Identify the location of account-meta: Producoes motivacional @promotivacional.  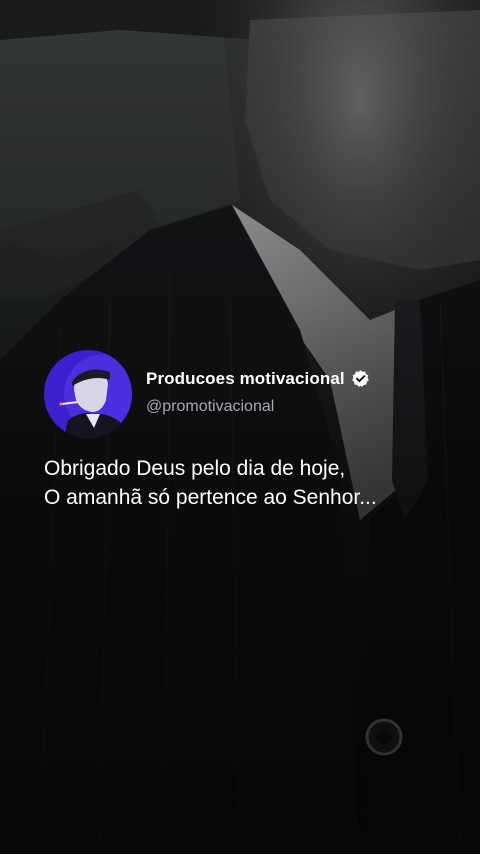
(258, 392).